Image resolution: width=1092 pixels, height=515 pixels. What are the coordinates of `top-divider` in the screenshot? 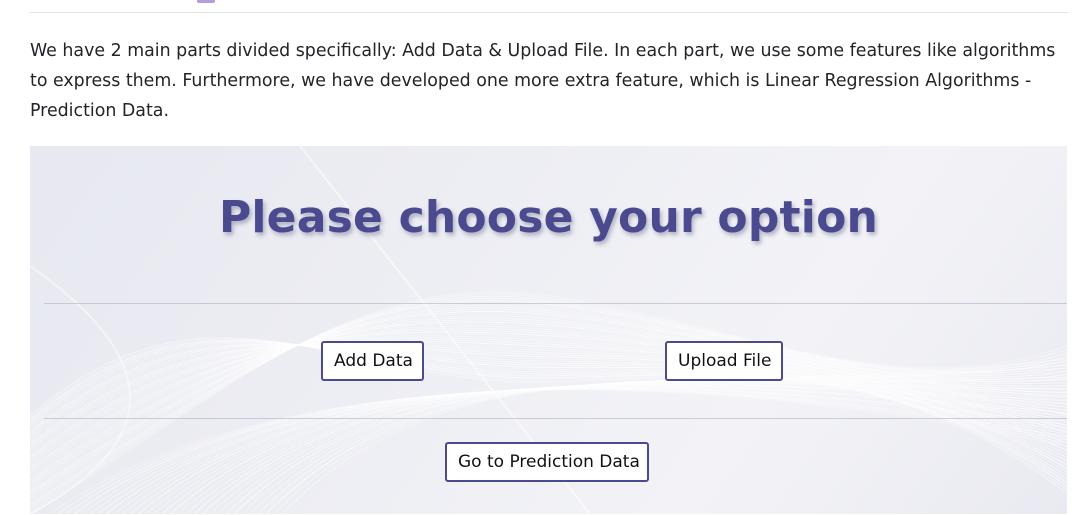 It's located at (549, 12).